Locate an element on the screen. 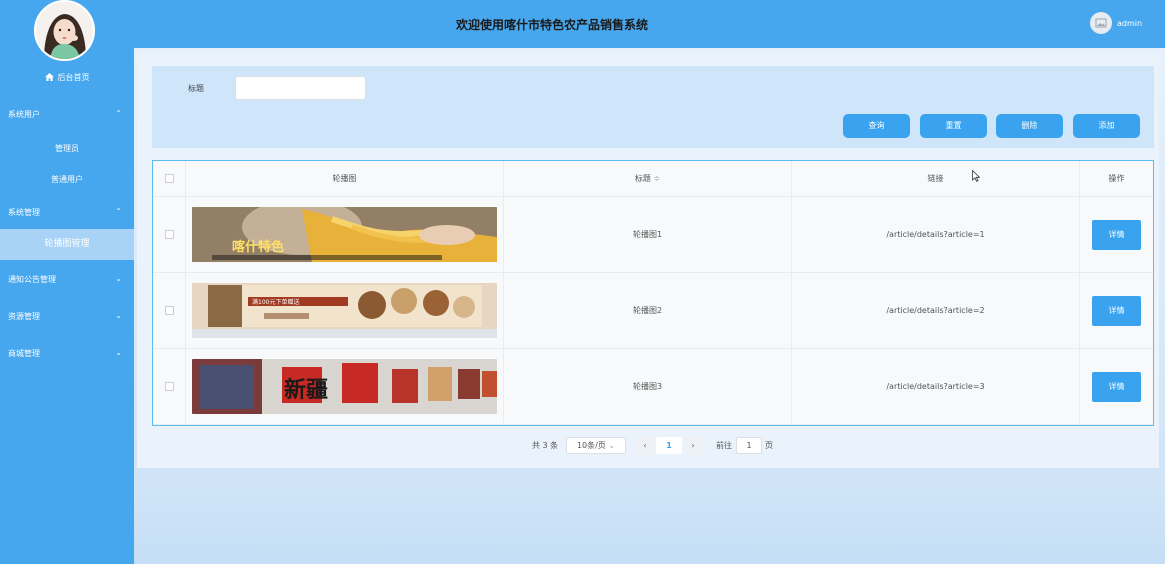 This screenshot has height=564, width=1165. search-label: 标题 is located at coordinates (196, 88).